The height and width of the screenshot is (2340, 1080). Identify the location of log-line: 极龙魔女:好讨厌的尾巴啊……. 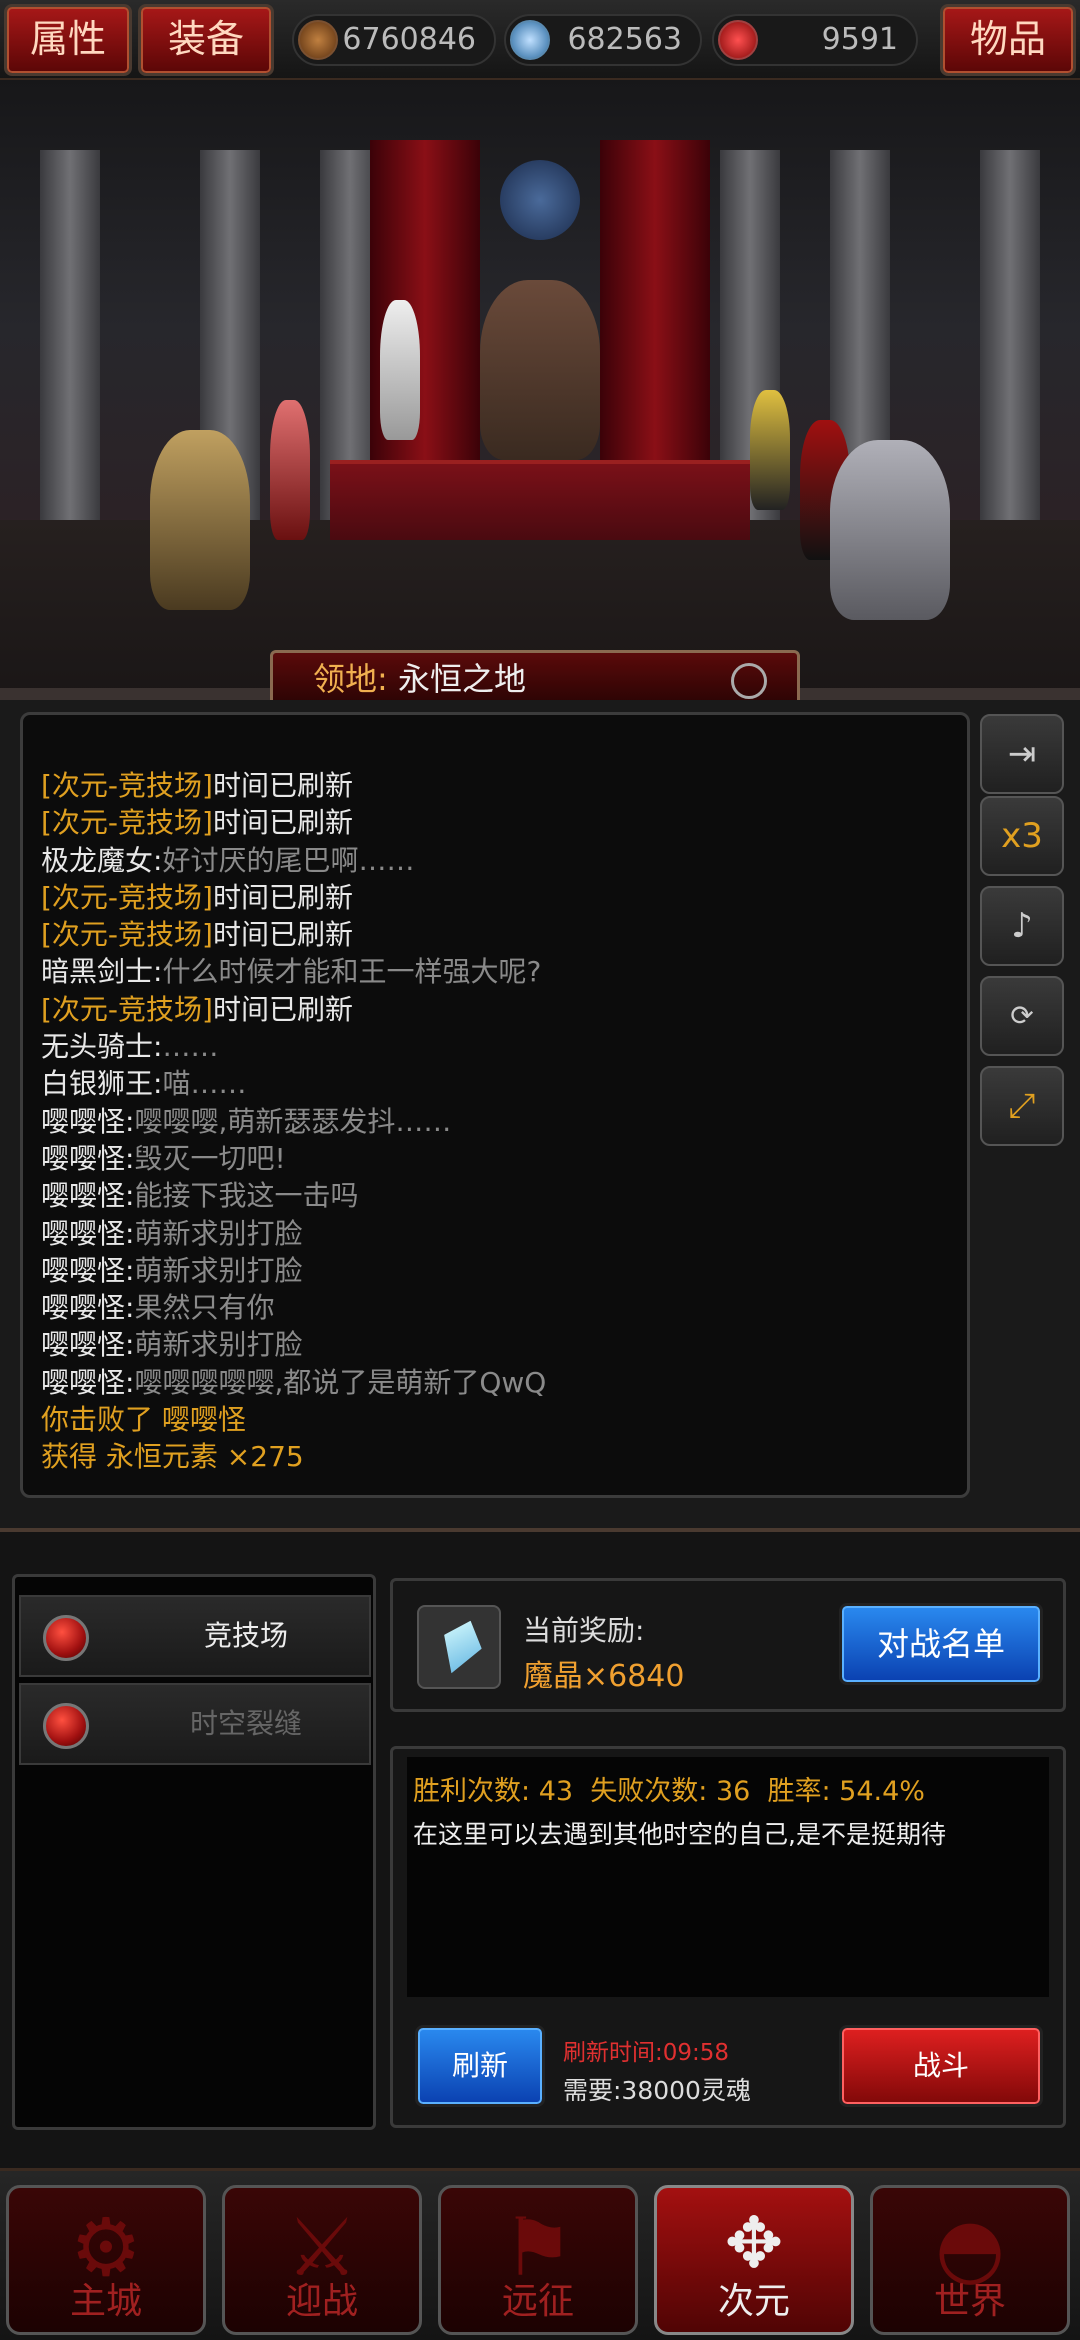
(504, 860).